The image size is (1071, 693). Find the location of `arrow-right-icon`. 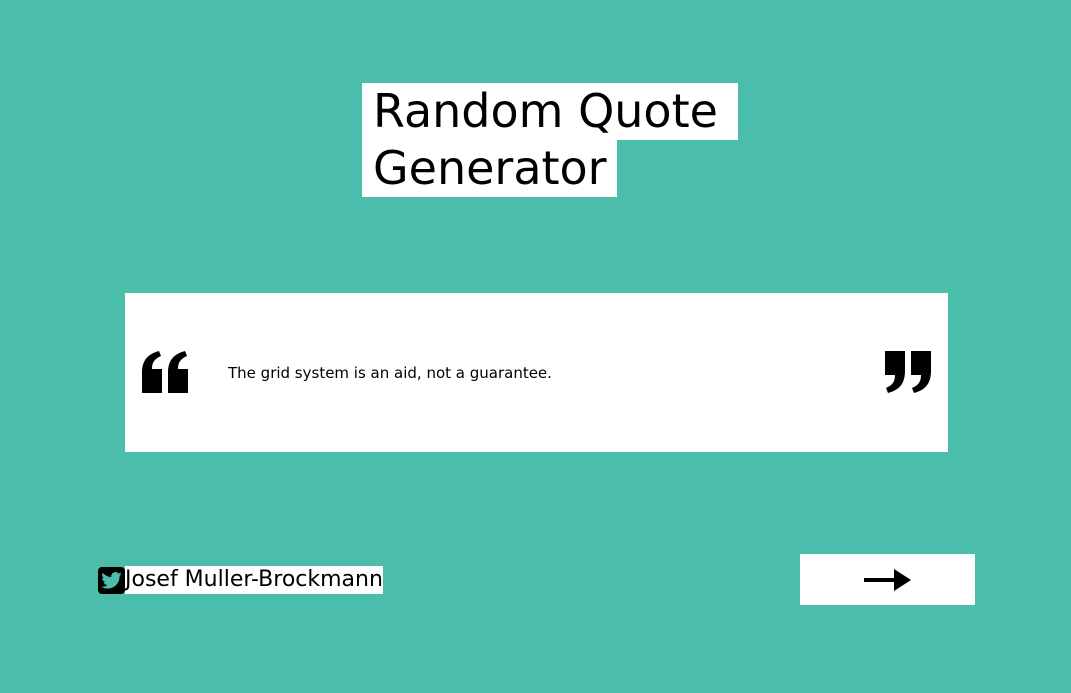

arrow-right-icon is located at coordinates (887, 579).